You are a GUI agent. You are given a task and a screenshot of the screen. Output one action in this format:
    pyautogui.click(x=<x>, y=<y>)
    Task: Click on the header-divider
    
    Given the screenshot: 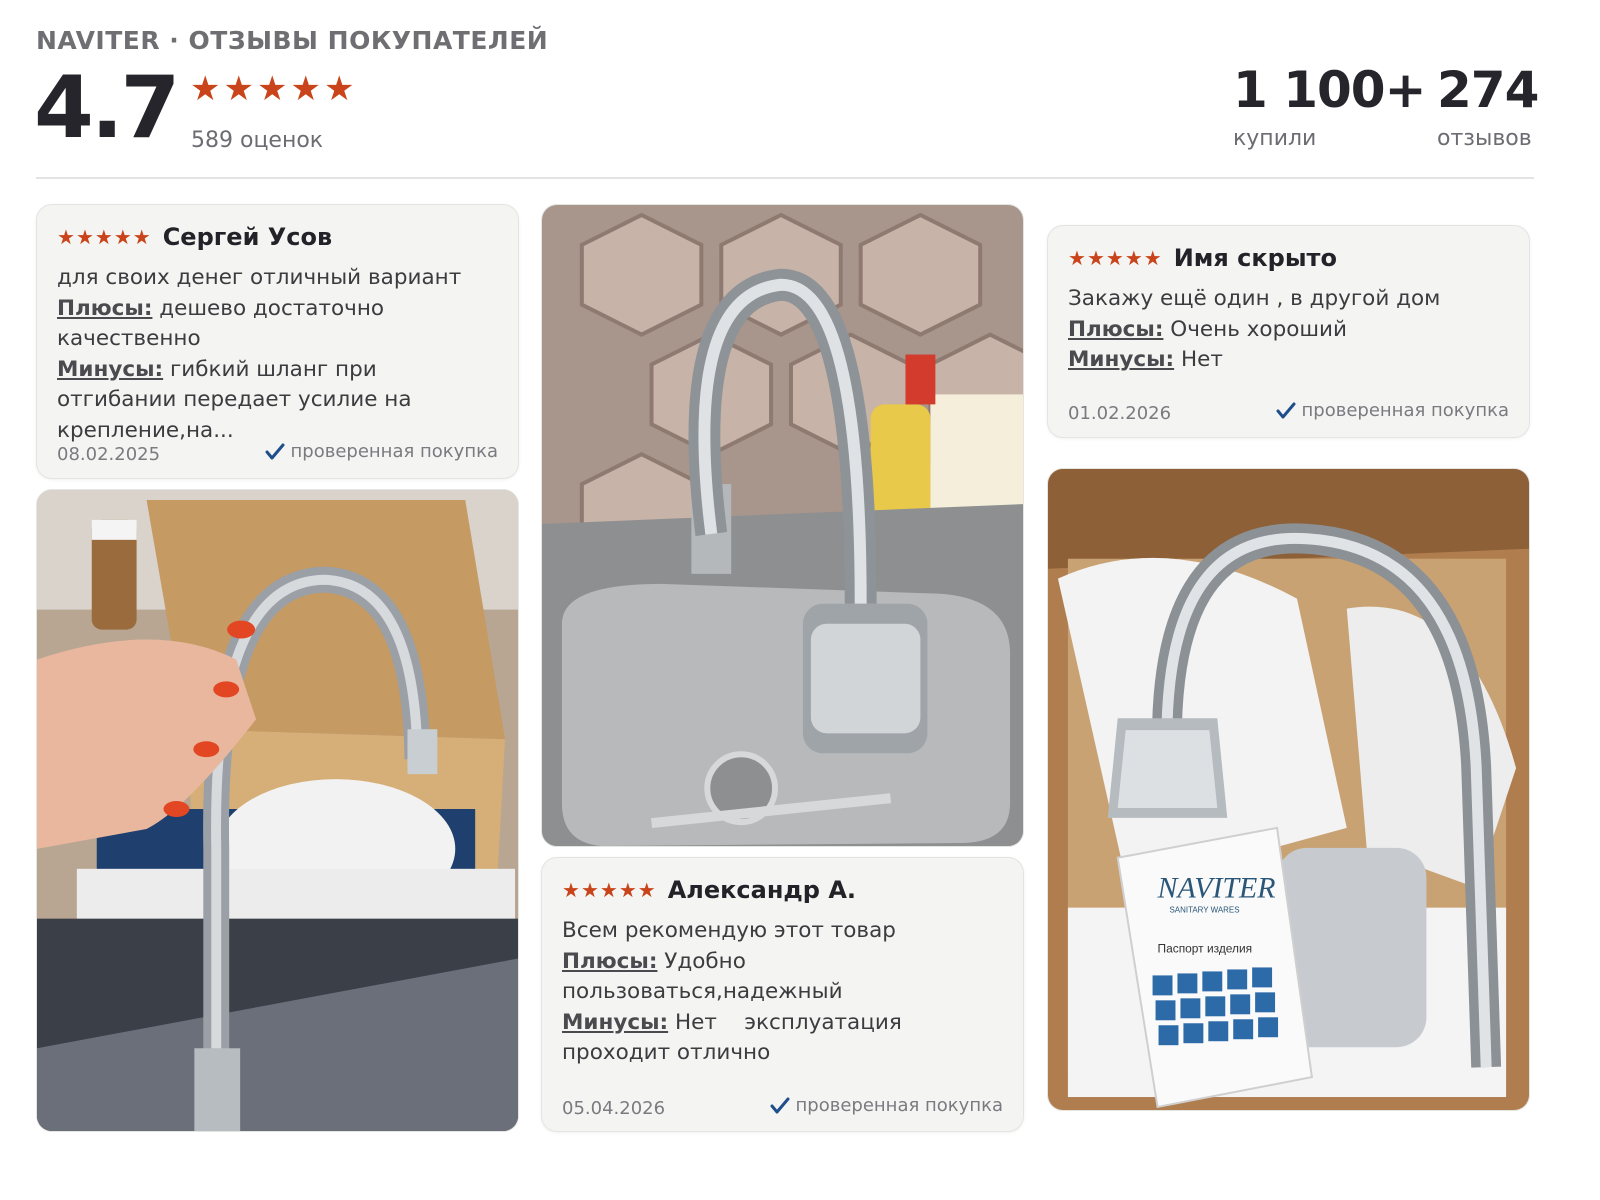 What is the action you would take?
    pyautogui.click(x=785, y=178)
    